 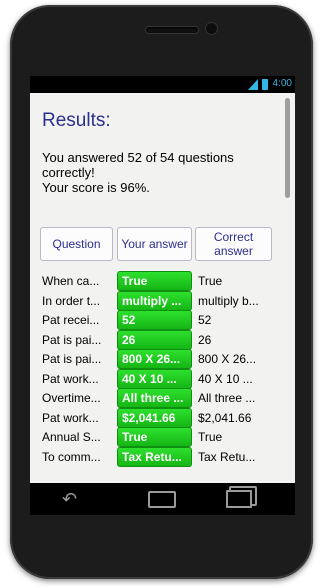 What do you see at coordinates (172, 30) in the screenshot?
I see `speaker-grille` at bounding box center [172, 30].